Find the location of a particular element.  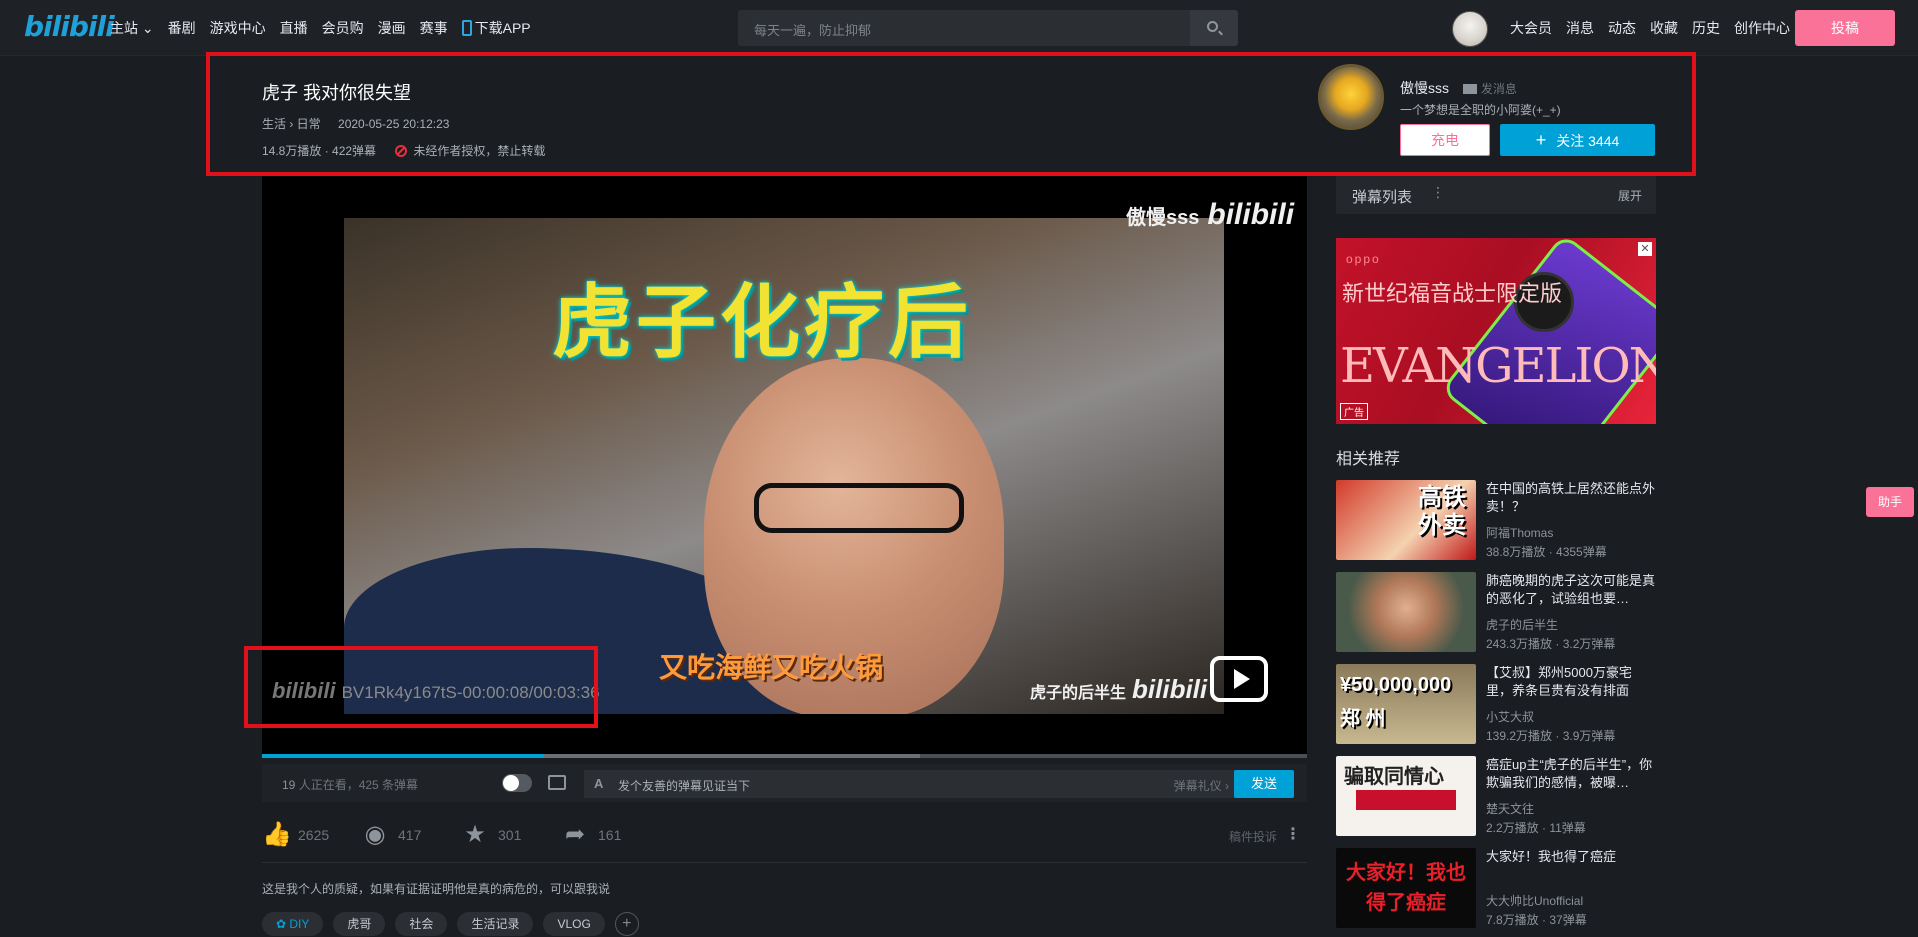

watching-info: 19 人正在看，425 条弹幕 is located at coordinates (350, 785).